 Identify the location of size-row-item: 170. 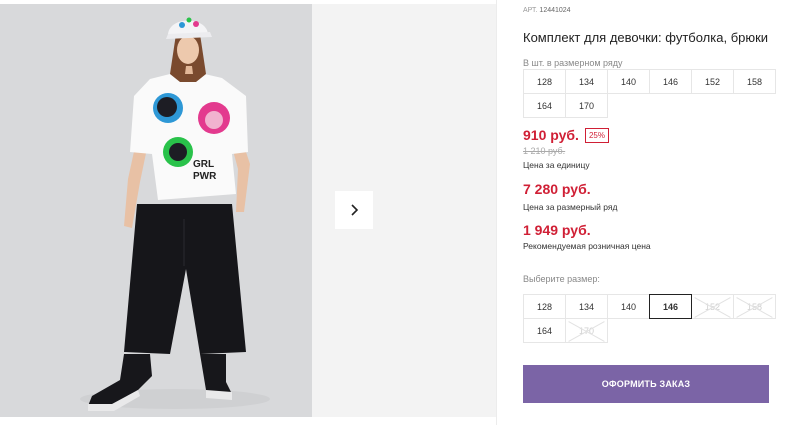
(586, 105).